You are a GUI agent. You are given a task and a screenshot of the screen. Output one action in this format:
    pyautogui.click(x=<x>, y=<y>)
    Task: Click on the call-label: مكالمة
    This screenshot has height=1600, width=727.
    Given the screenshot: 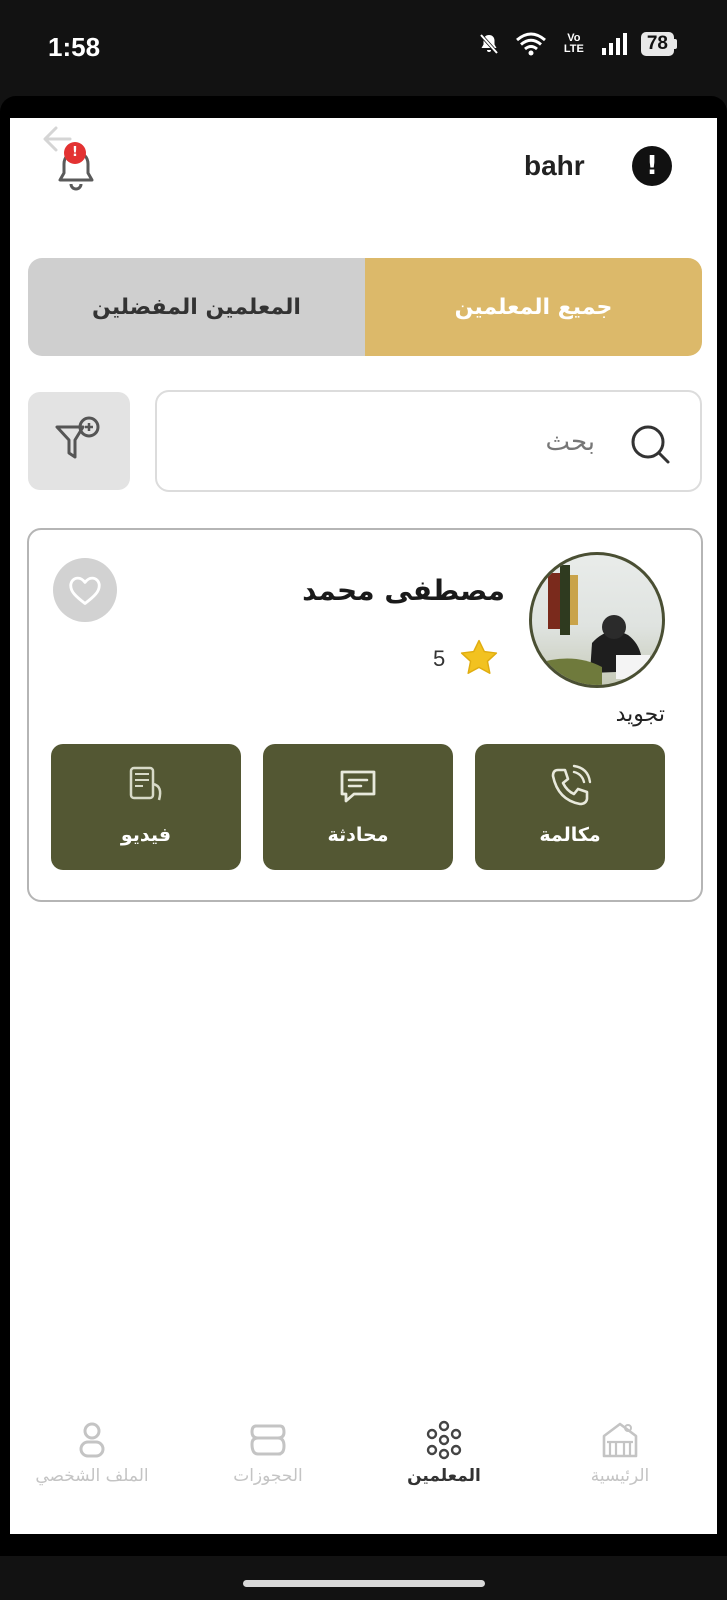 What is the action you would take?
    pyautogui.click(x=570, y=835)
    